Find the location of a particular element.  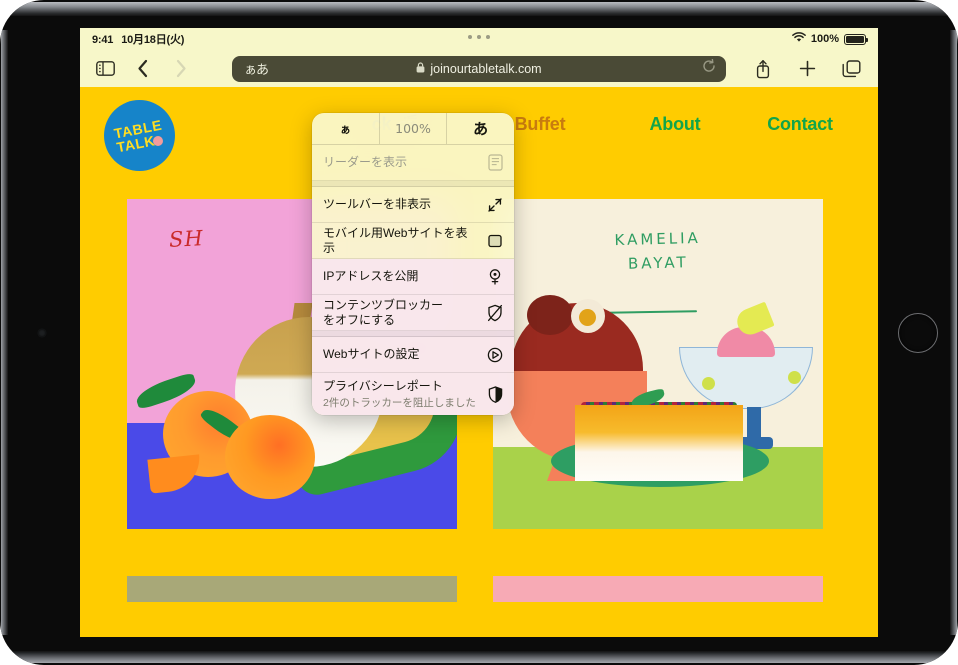

share-icon is located at coordinates (763, 69).